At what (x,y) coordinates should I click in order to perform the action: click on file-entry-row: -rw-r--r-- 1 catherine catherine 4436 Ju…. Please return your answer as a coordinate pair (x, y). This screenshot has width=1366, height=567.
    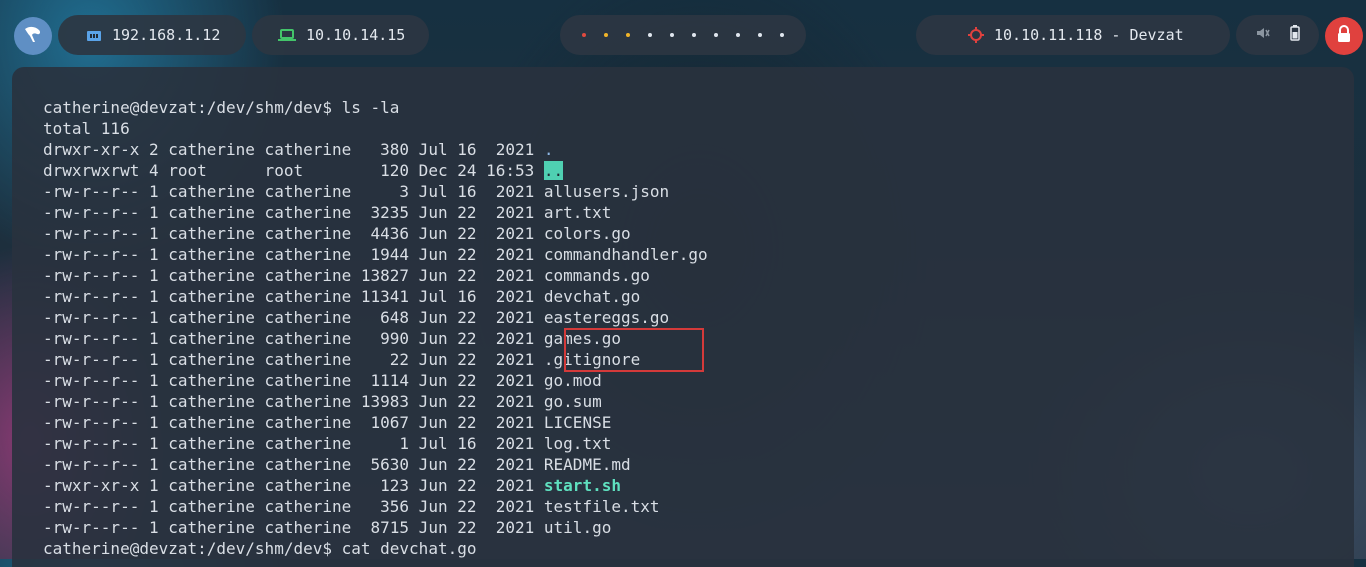
    Looking at the image, I should click on (375, 233).